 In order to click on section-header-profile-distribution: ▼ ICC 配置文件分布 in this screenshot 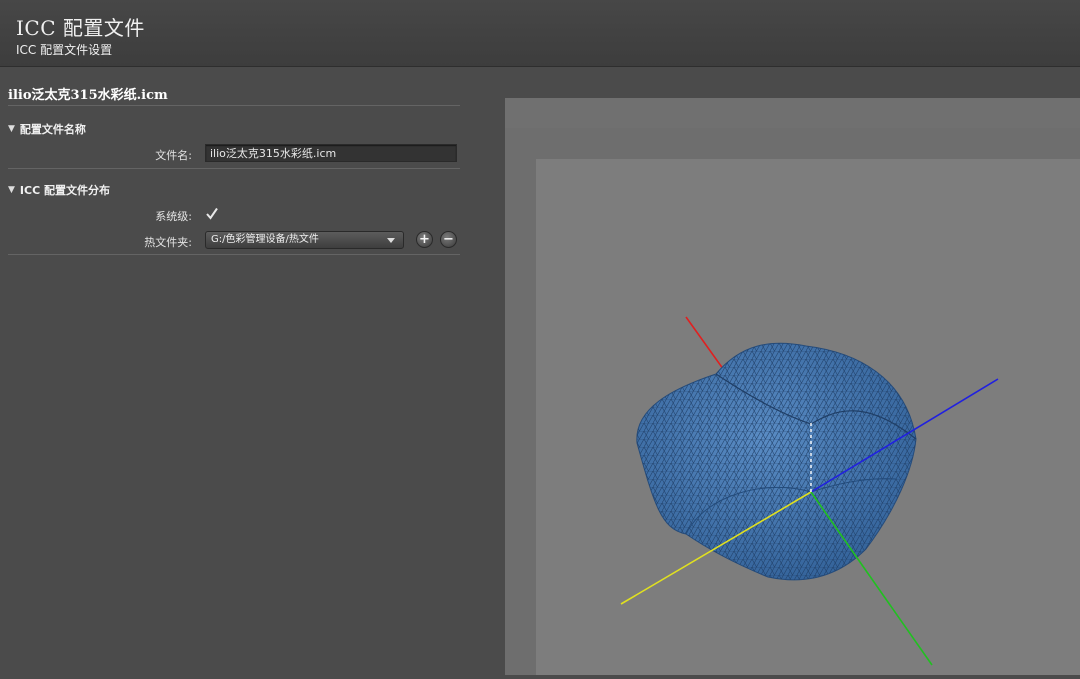, I will do `click(59, 190)`.